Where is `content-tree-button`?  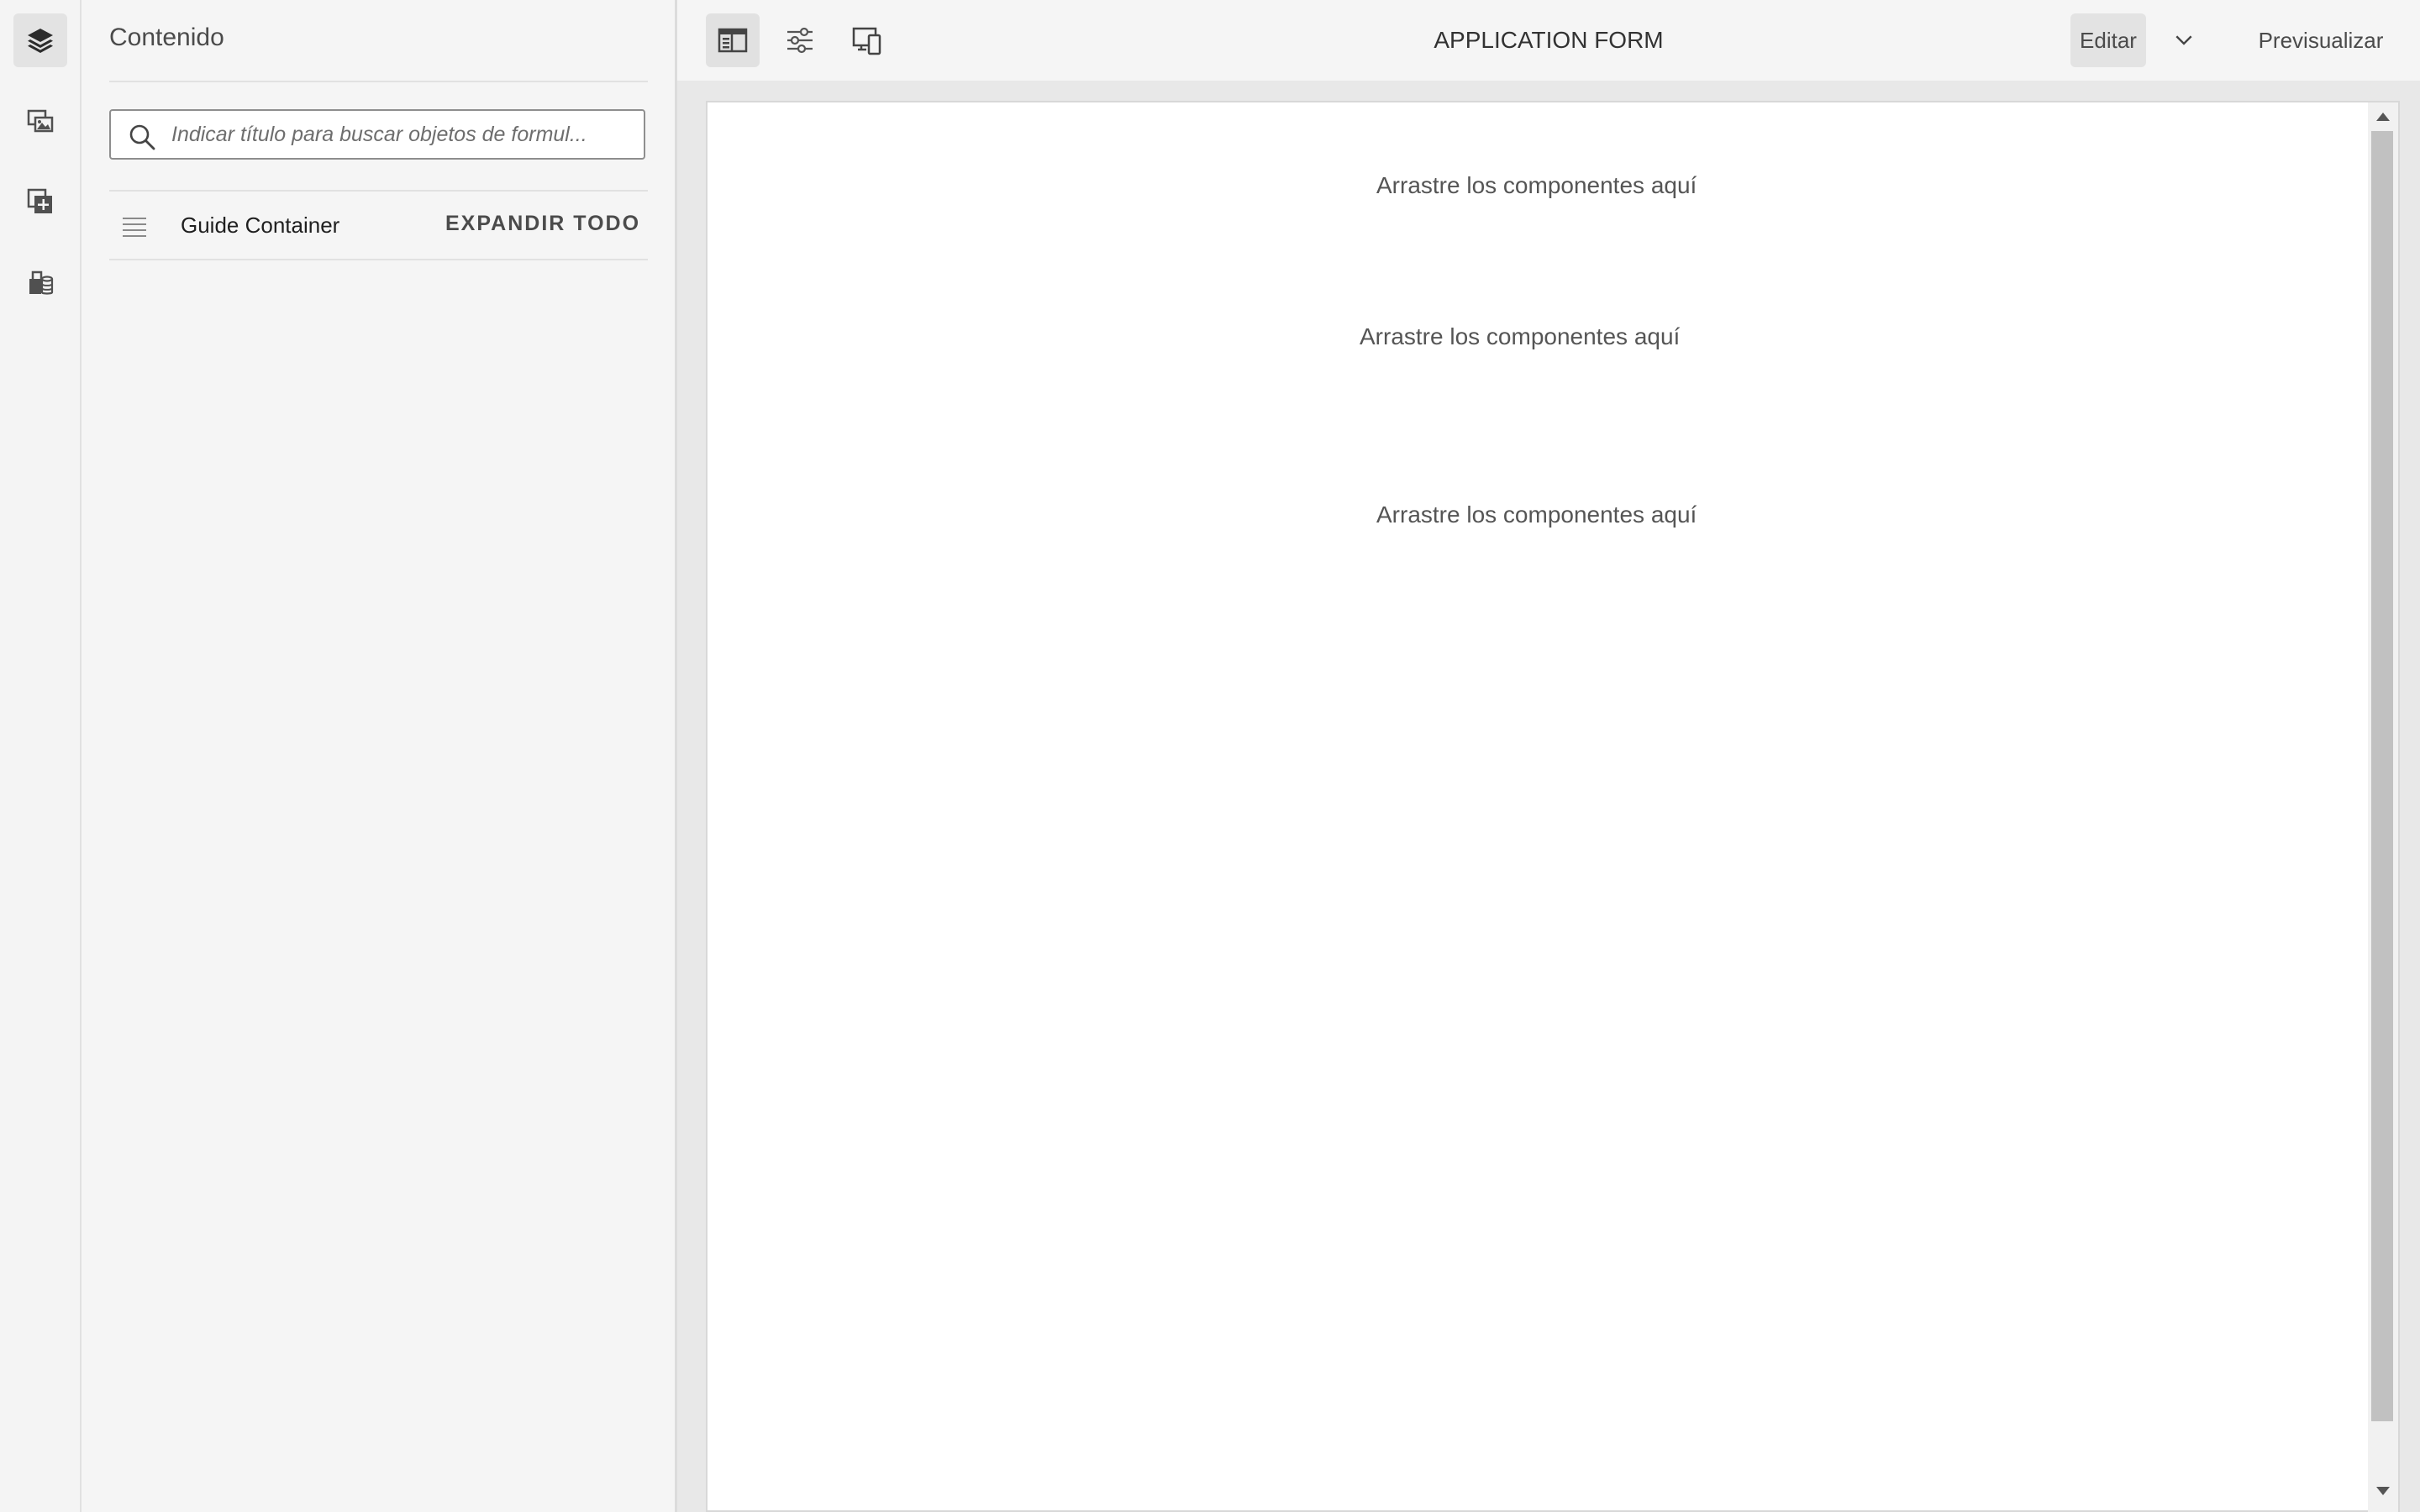 content-tree-button is located at coordinates (40, 40).